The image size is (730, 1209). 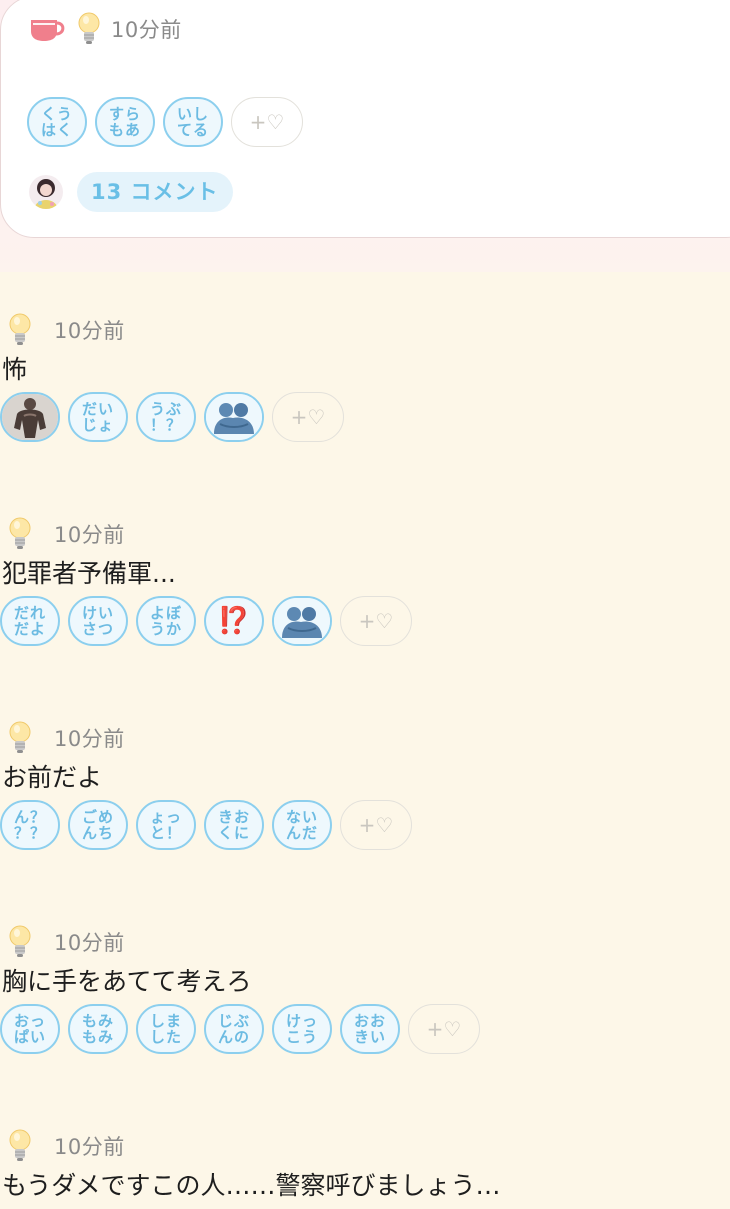 I want to click on reaction-button: よぼ うか, so click(x=166, y=621).